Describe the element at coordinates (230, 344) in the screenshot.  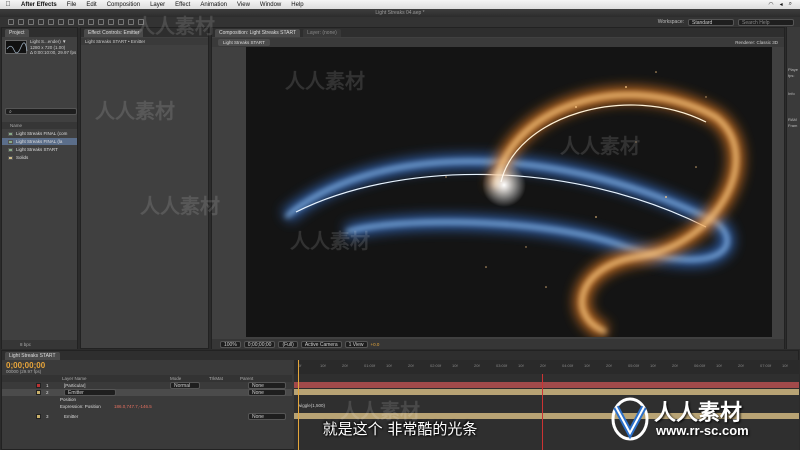
I see `zoom-select: 100%` at that location.